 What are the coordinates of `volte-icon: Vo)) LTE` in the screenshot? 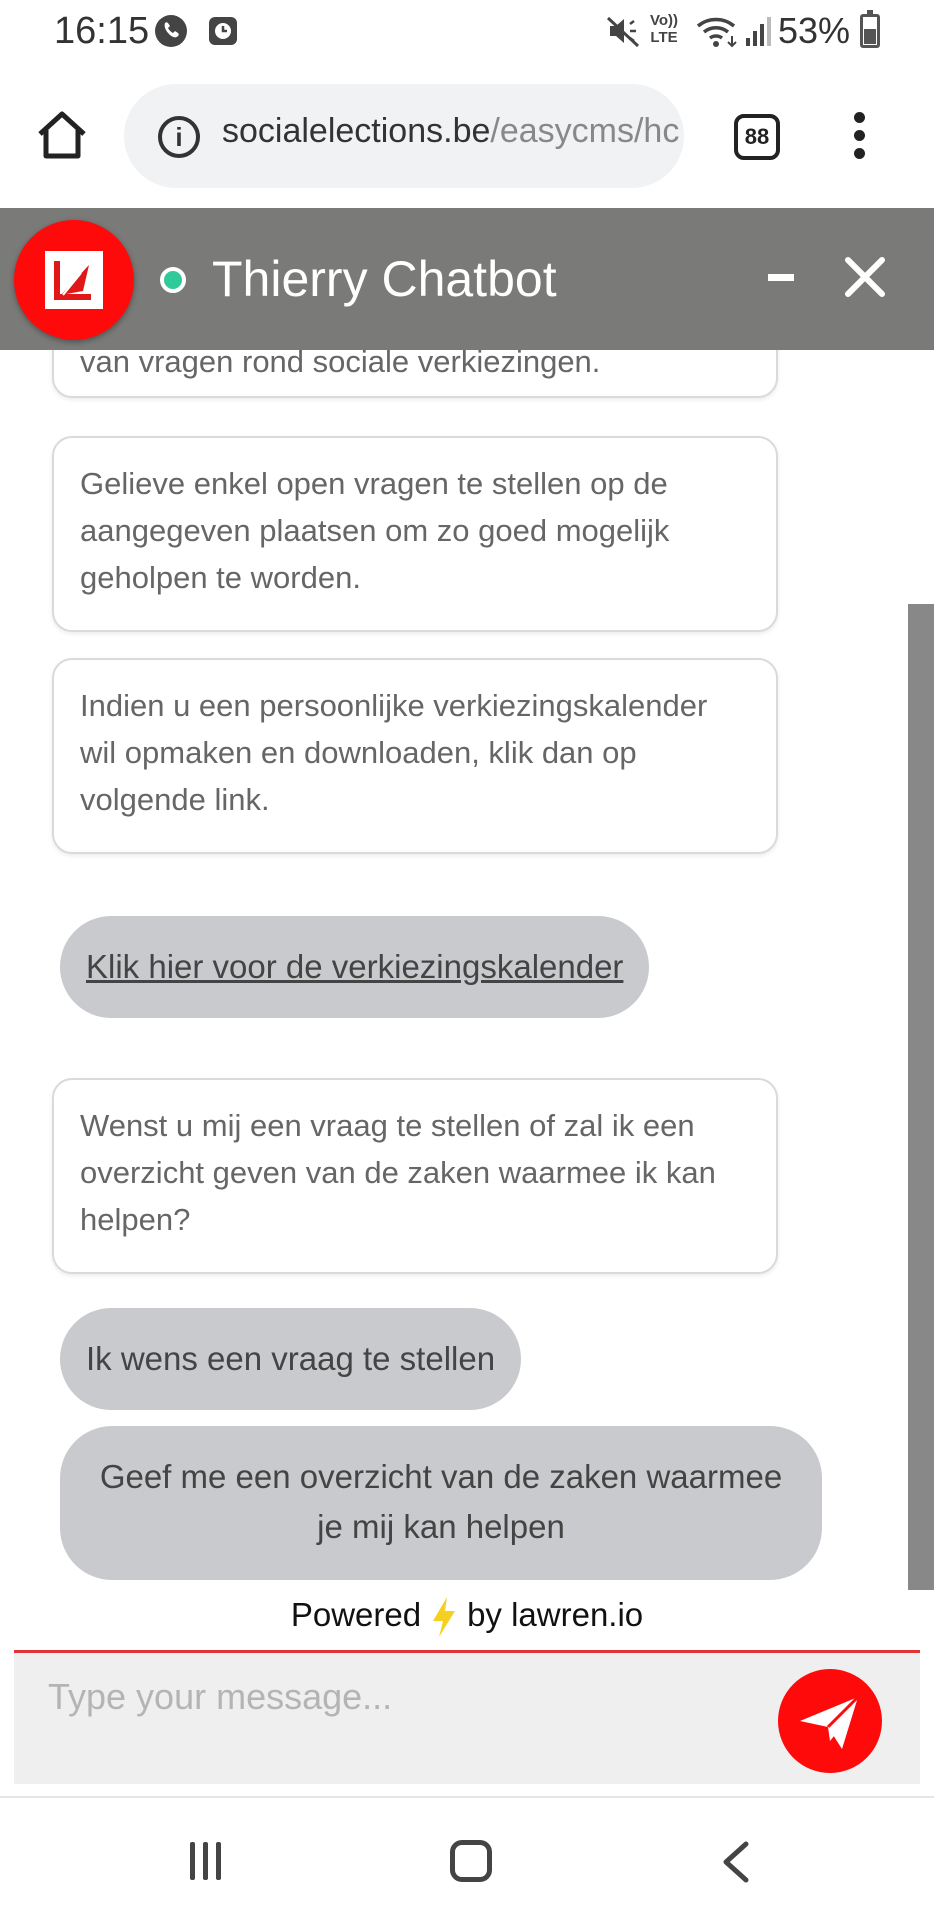 It's located at (664, 29).